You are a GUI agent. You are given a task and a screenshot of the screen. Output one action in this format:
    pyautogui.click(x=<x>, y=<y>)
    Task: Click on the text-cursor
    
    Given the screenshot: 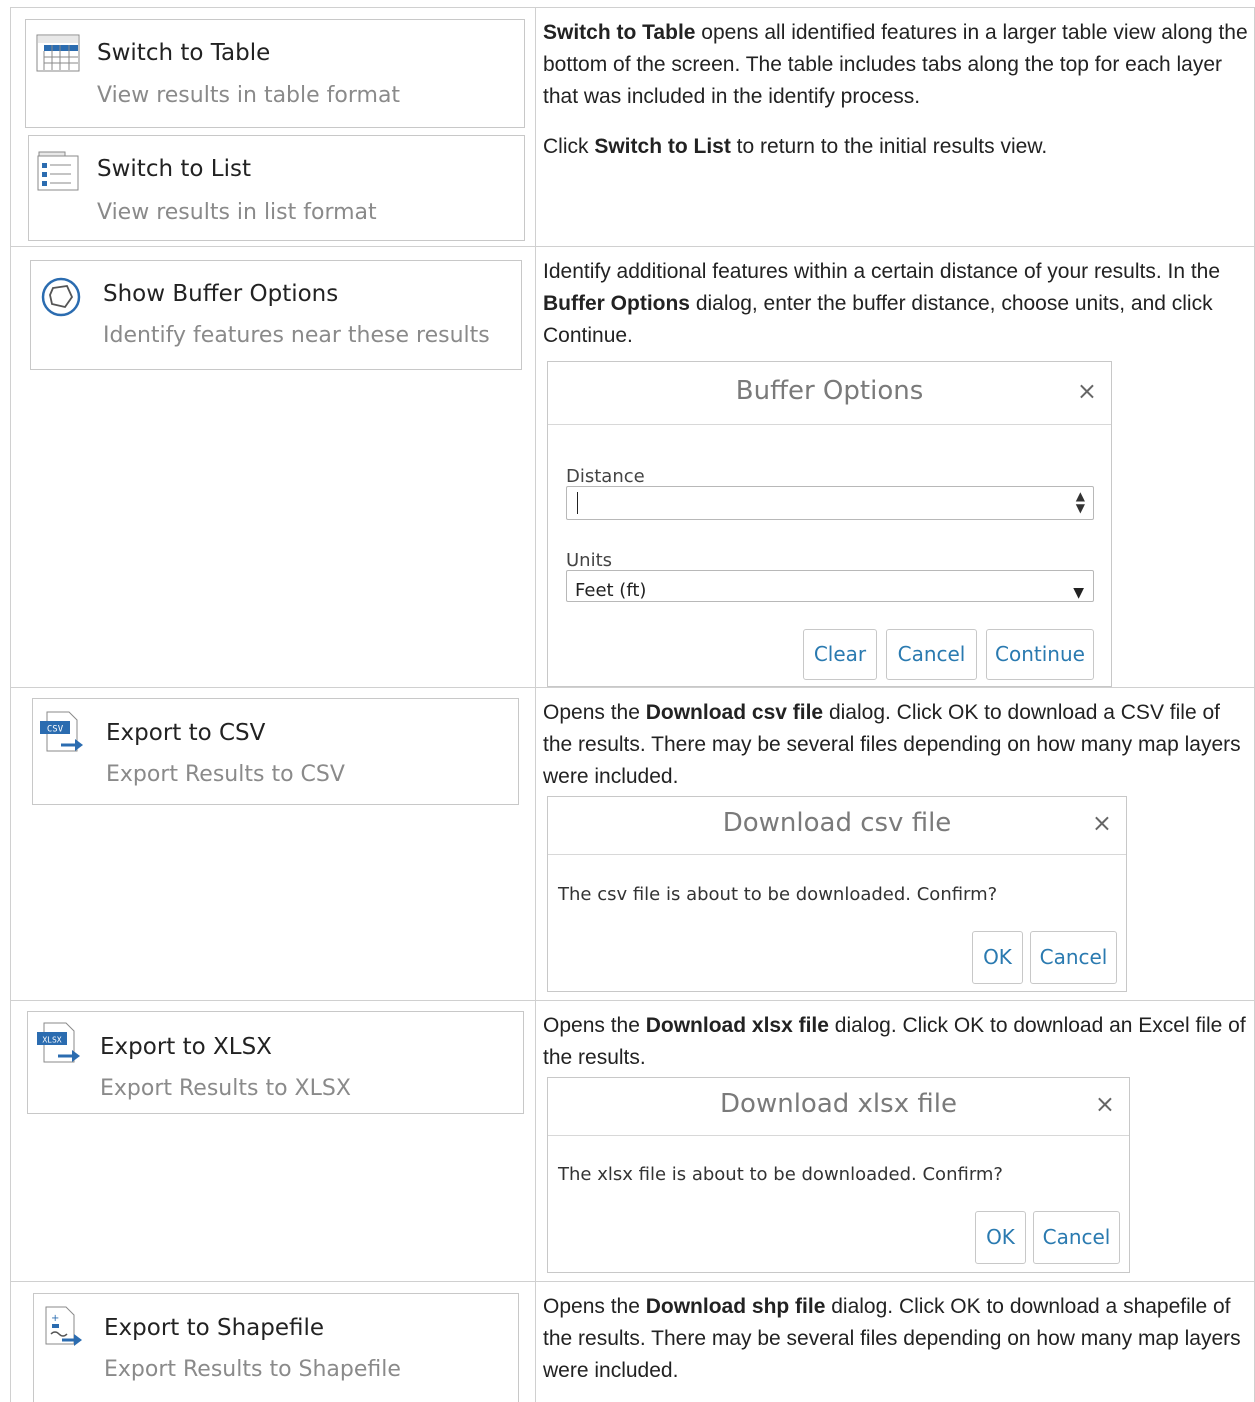 What is the action you would take?
    pyautogui.click(x=577, y=503)
    